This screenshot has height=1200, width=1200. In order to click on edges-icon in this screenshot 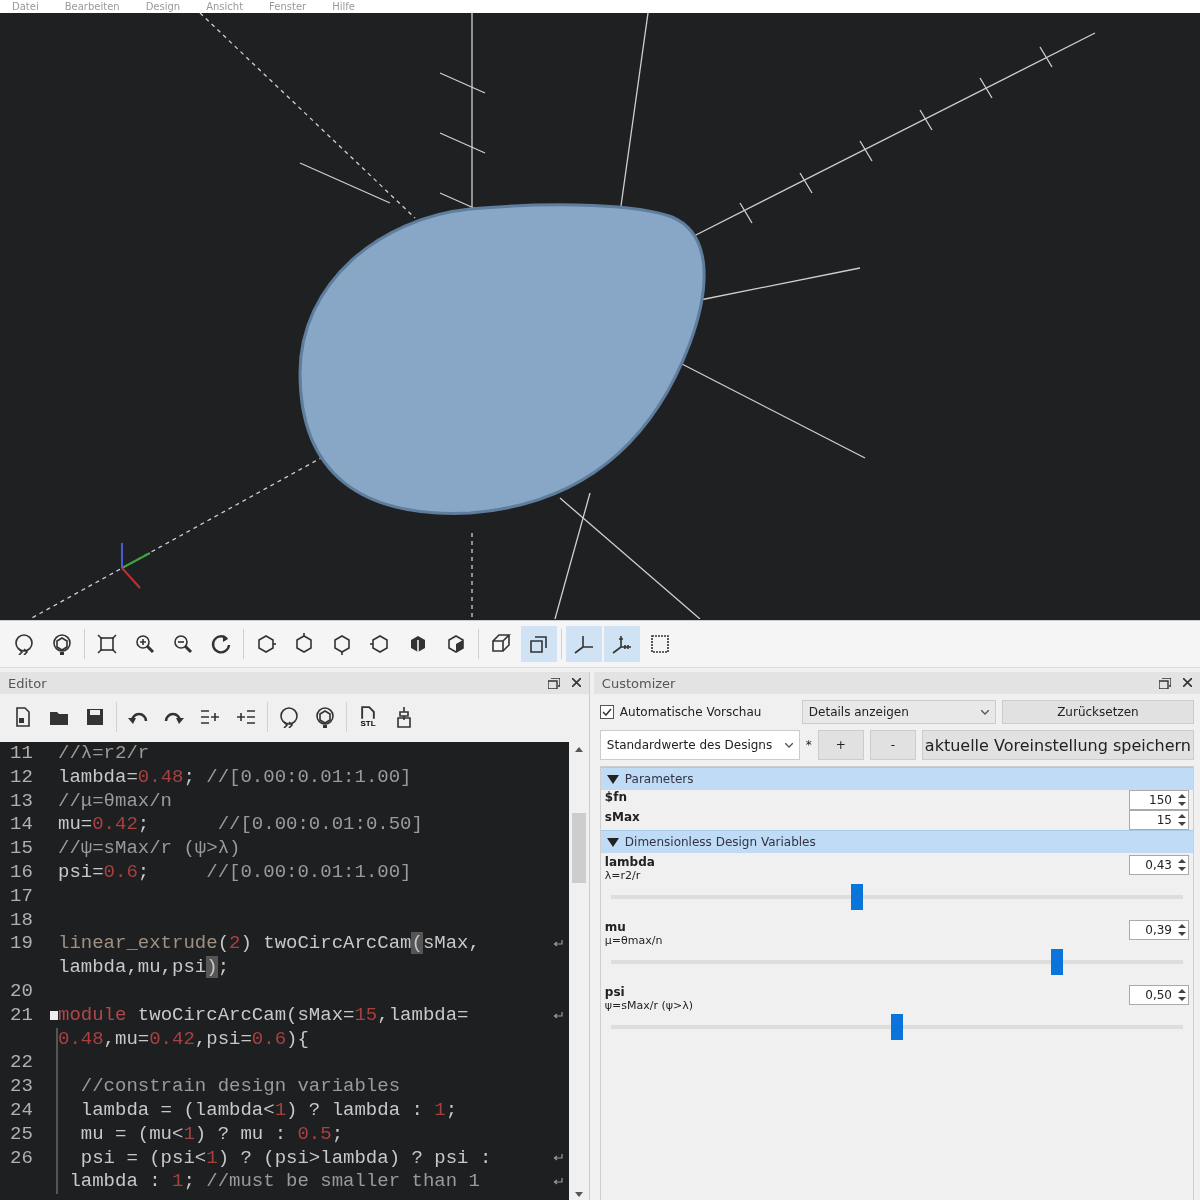, I will do `click(660, 644)`.